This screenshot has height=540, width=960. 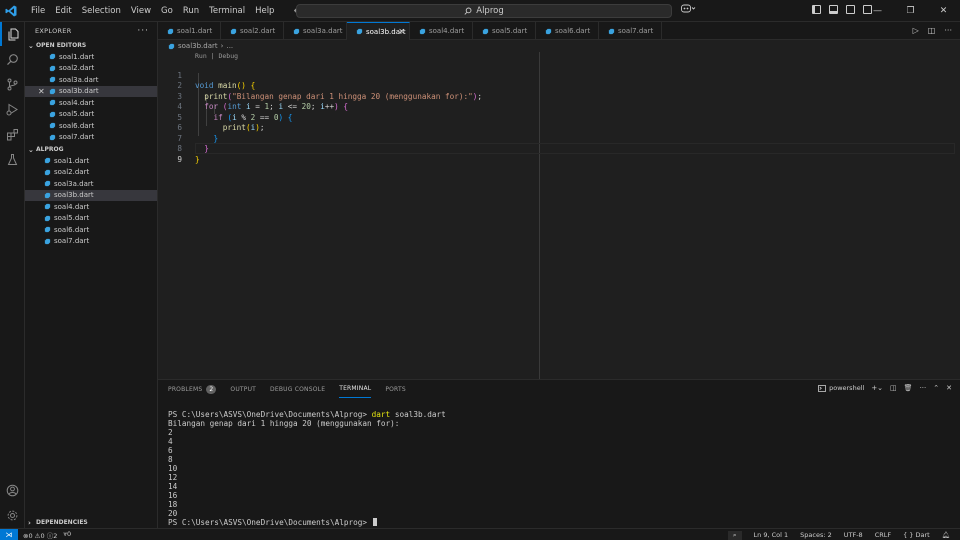 I want to click on open-editor-item: soal1.dart, so click(x=91, y=57).